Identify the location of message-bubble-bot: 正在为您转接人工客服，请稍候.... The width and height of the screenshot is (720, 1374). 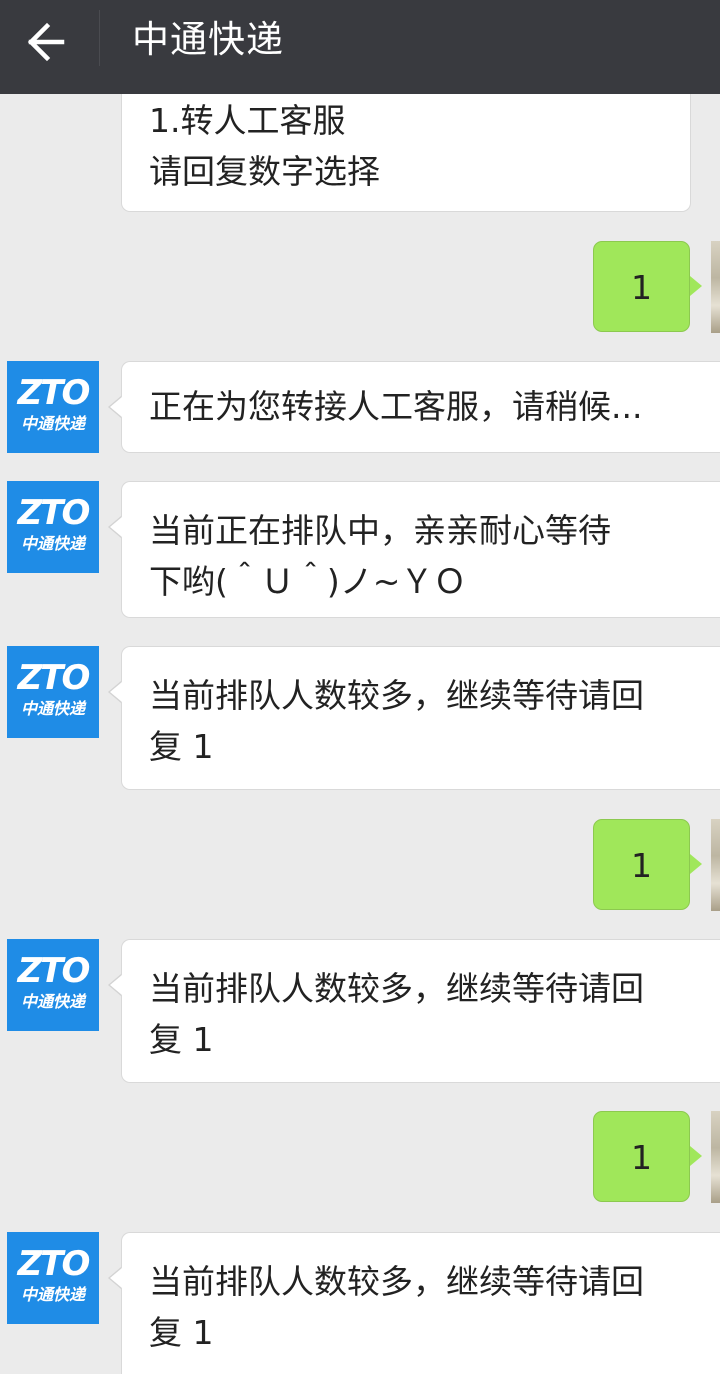
(420, 407).